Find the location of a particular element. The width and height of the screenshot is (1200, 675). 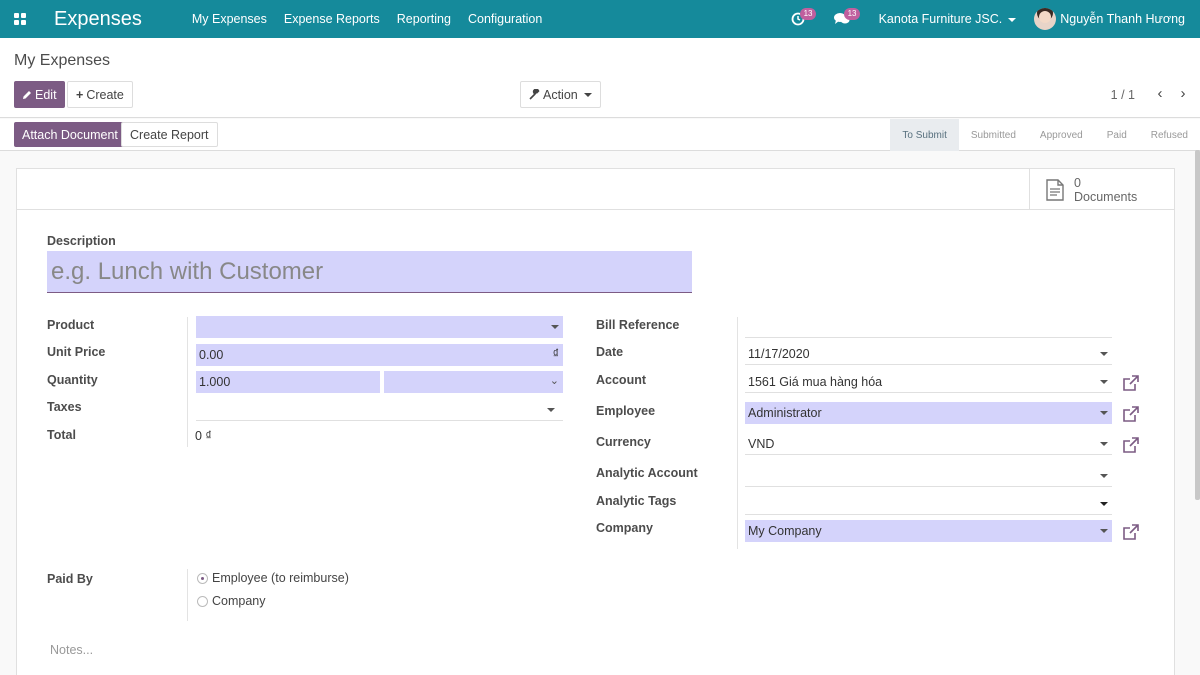

create-button: + Create is located at coordinates (100, 94).